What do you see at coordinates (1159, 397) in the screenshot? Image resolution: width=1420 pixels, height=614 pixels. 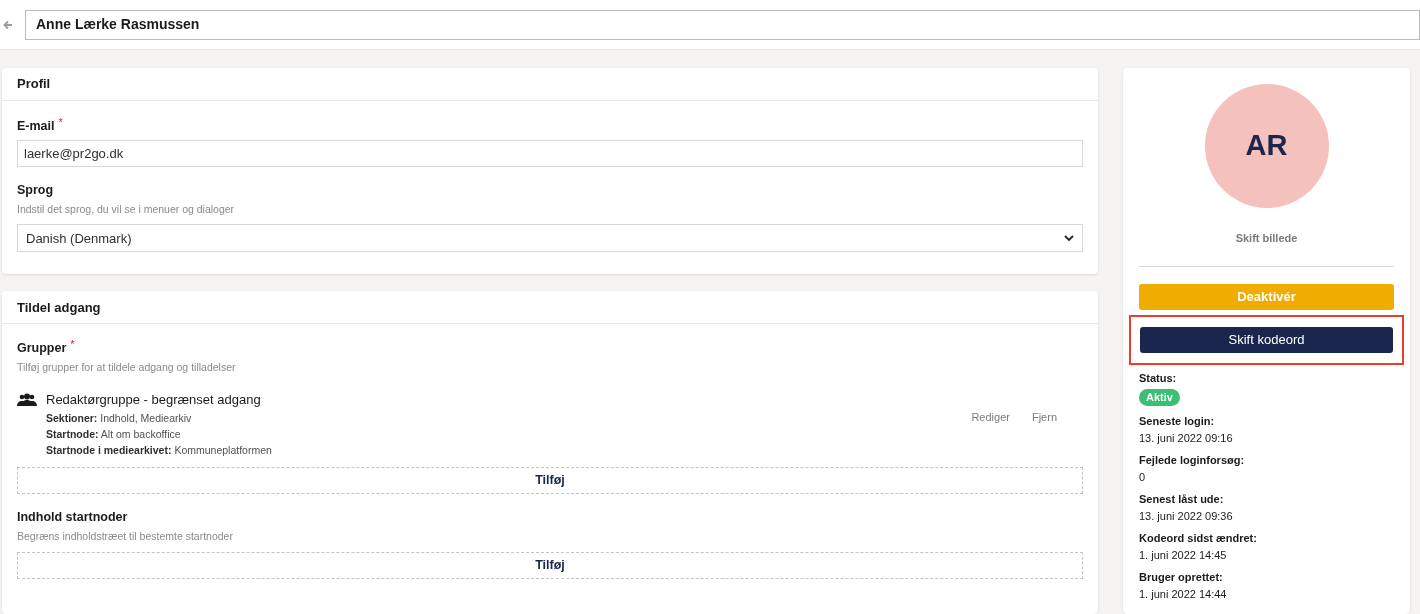 I see `status-badge: Aktiv` at bounding box center [1159, 397].